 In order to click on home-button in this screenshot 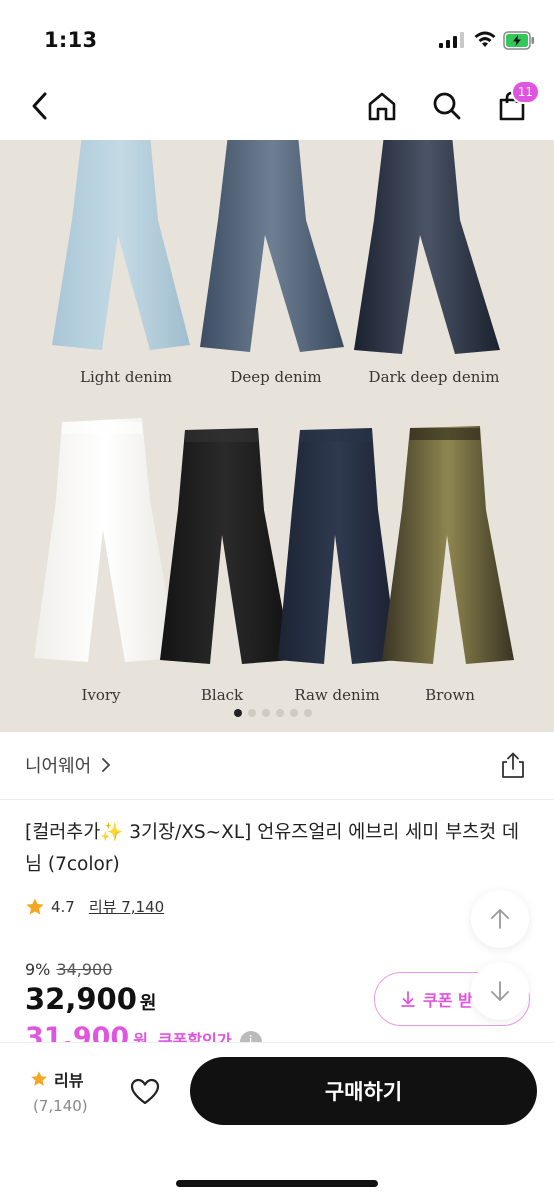, I will do `click(382, 106)`.